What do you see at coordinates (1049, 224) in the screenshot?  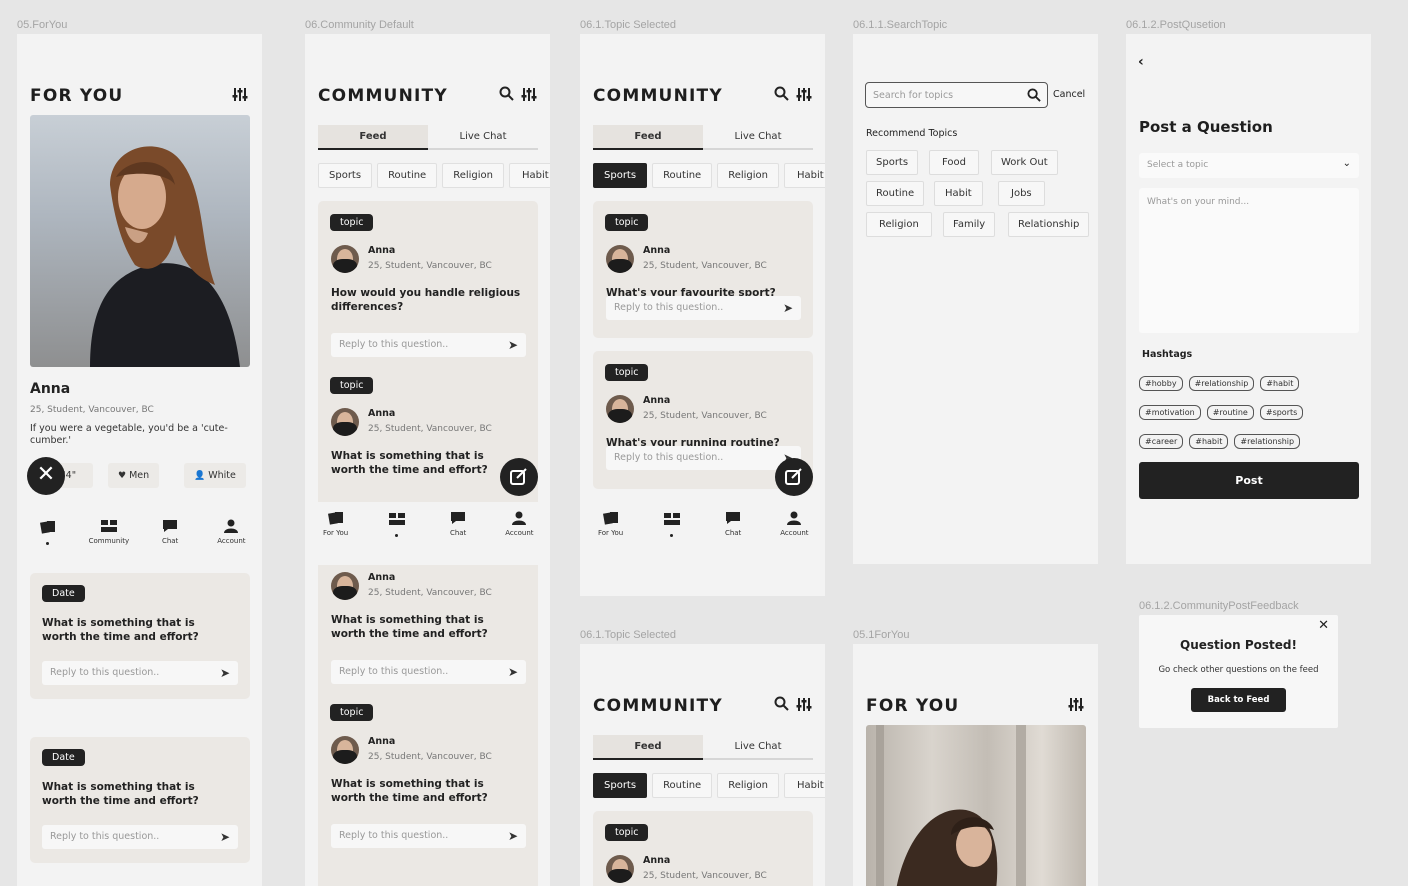 I see `topic-relationship: Relationship` at bounding box center [1049, 224].